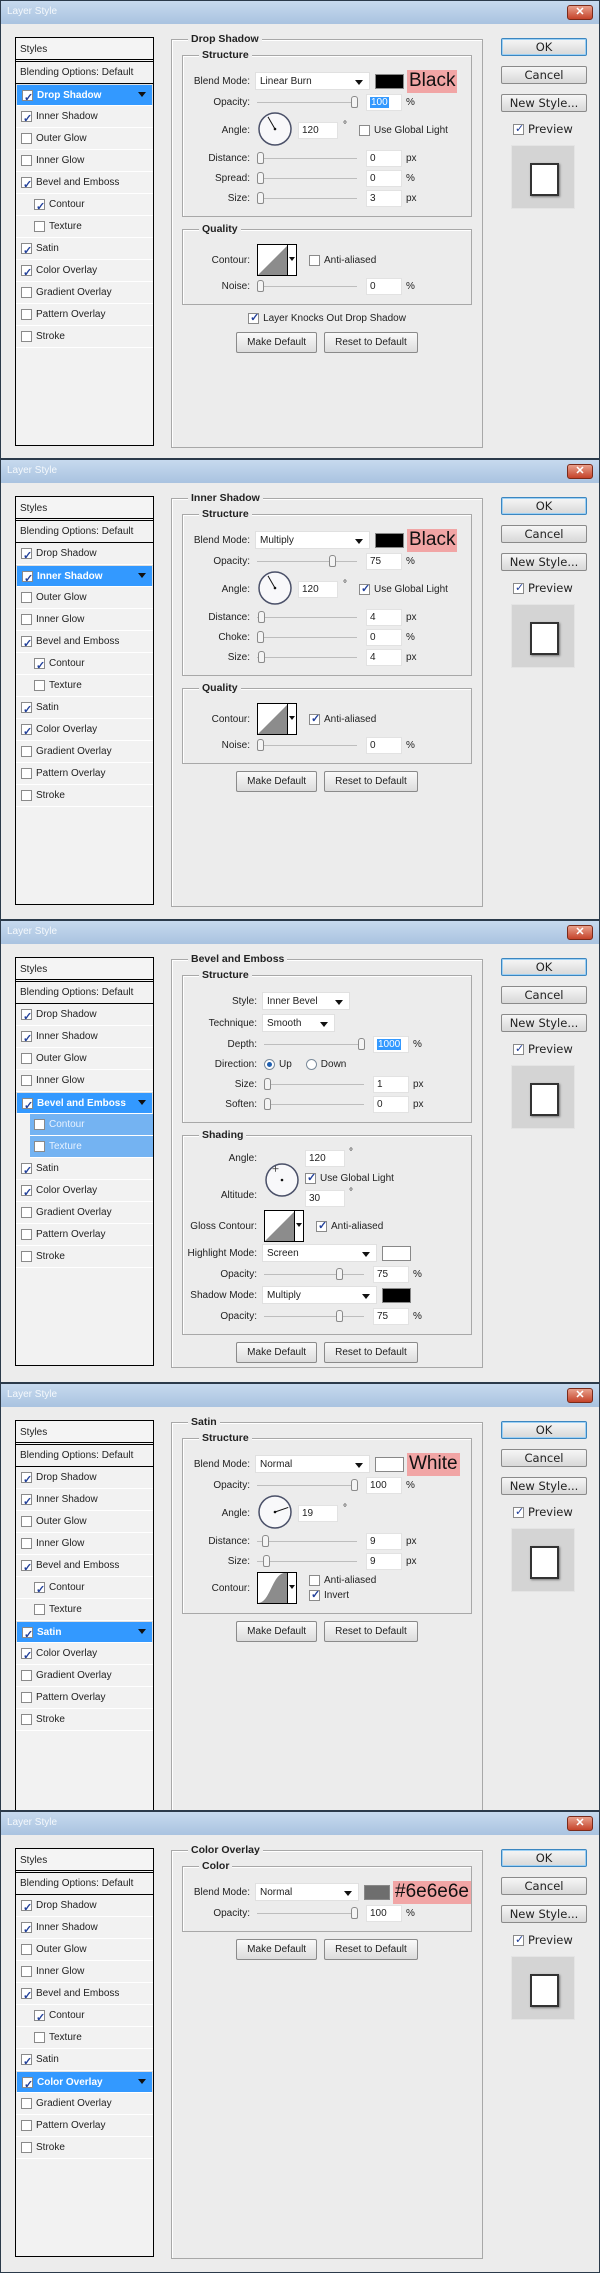 The height and width of the screenshot is (2273, 600). What do you see at coordinates (84, 1633) in the screenshot?
I see `style-item-satin: Satin` at bounding box center [84, 1633].